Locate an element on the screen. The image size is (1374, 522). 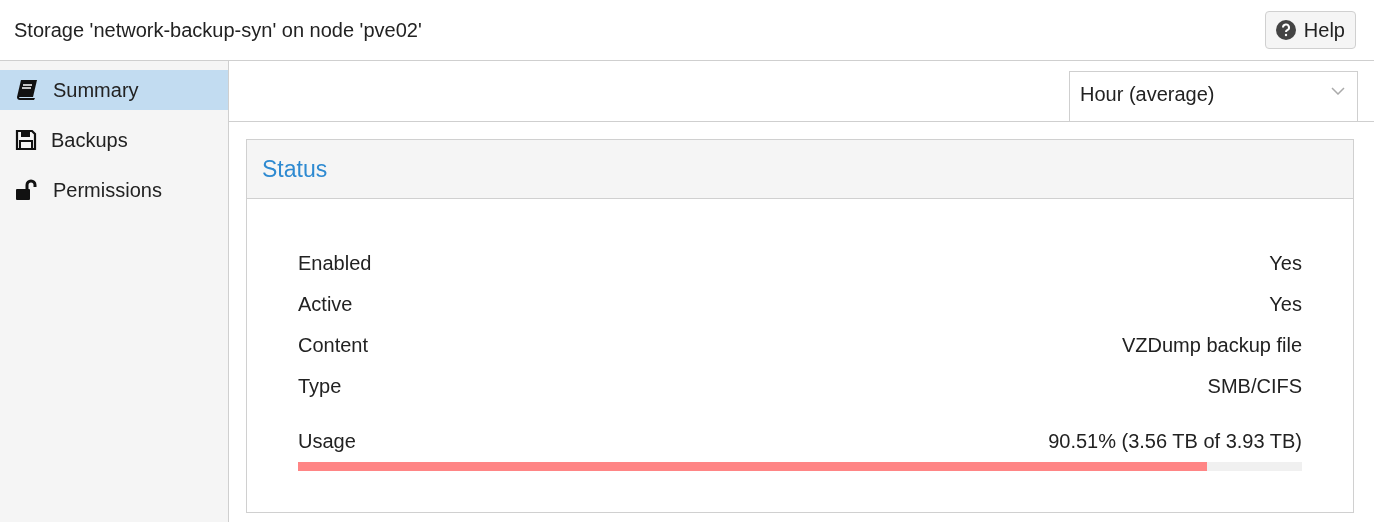
chevron-down-icon is located at coordinates (1338, 91).